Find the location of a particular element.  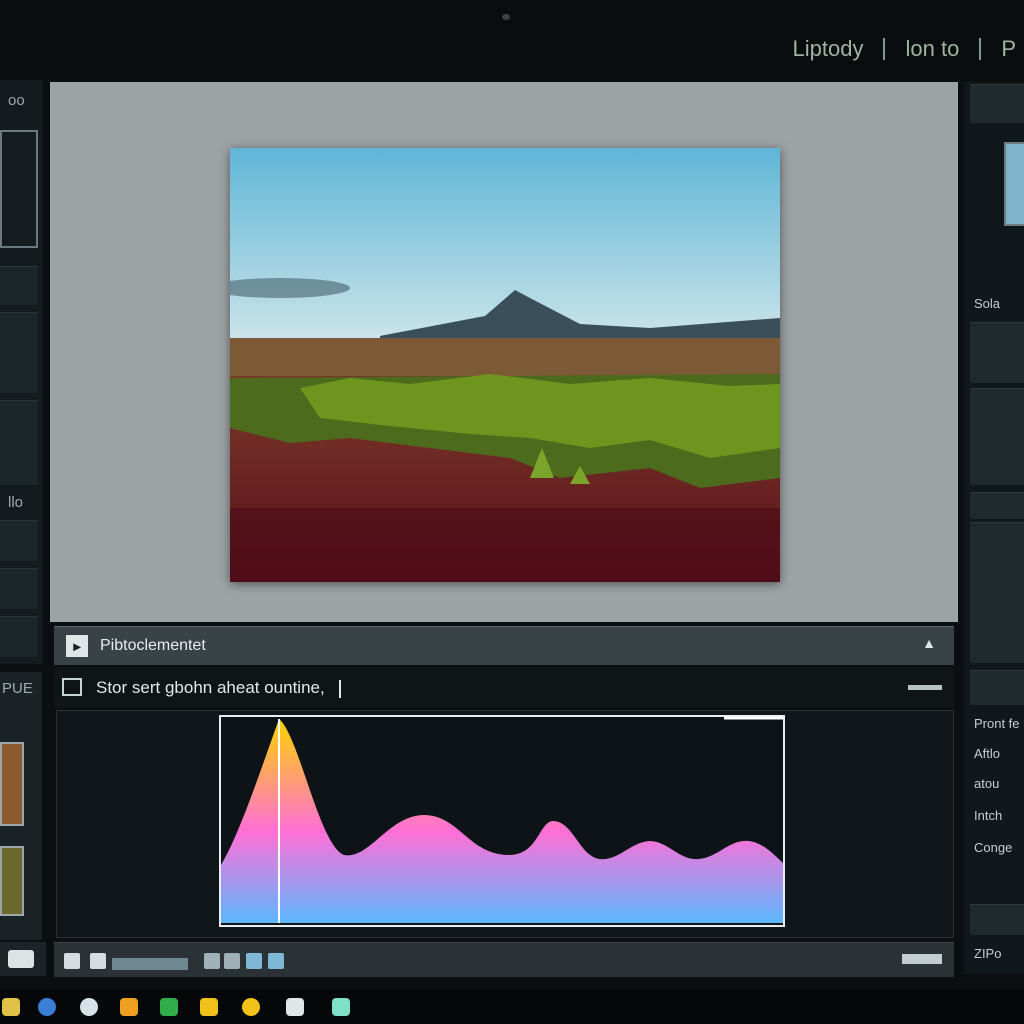

menu-item-p: P is located at coordinates (1008, 49).